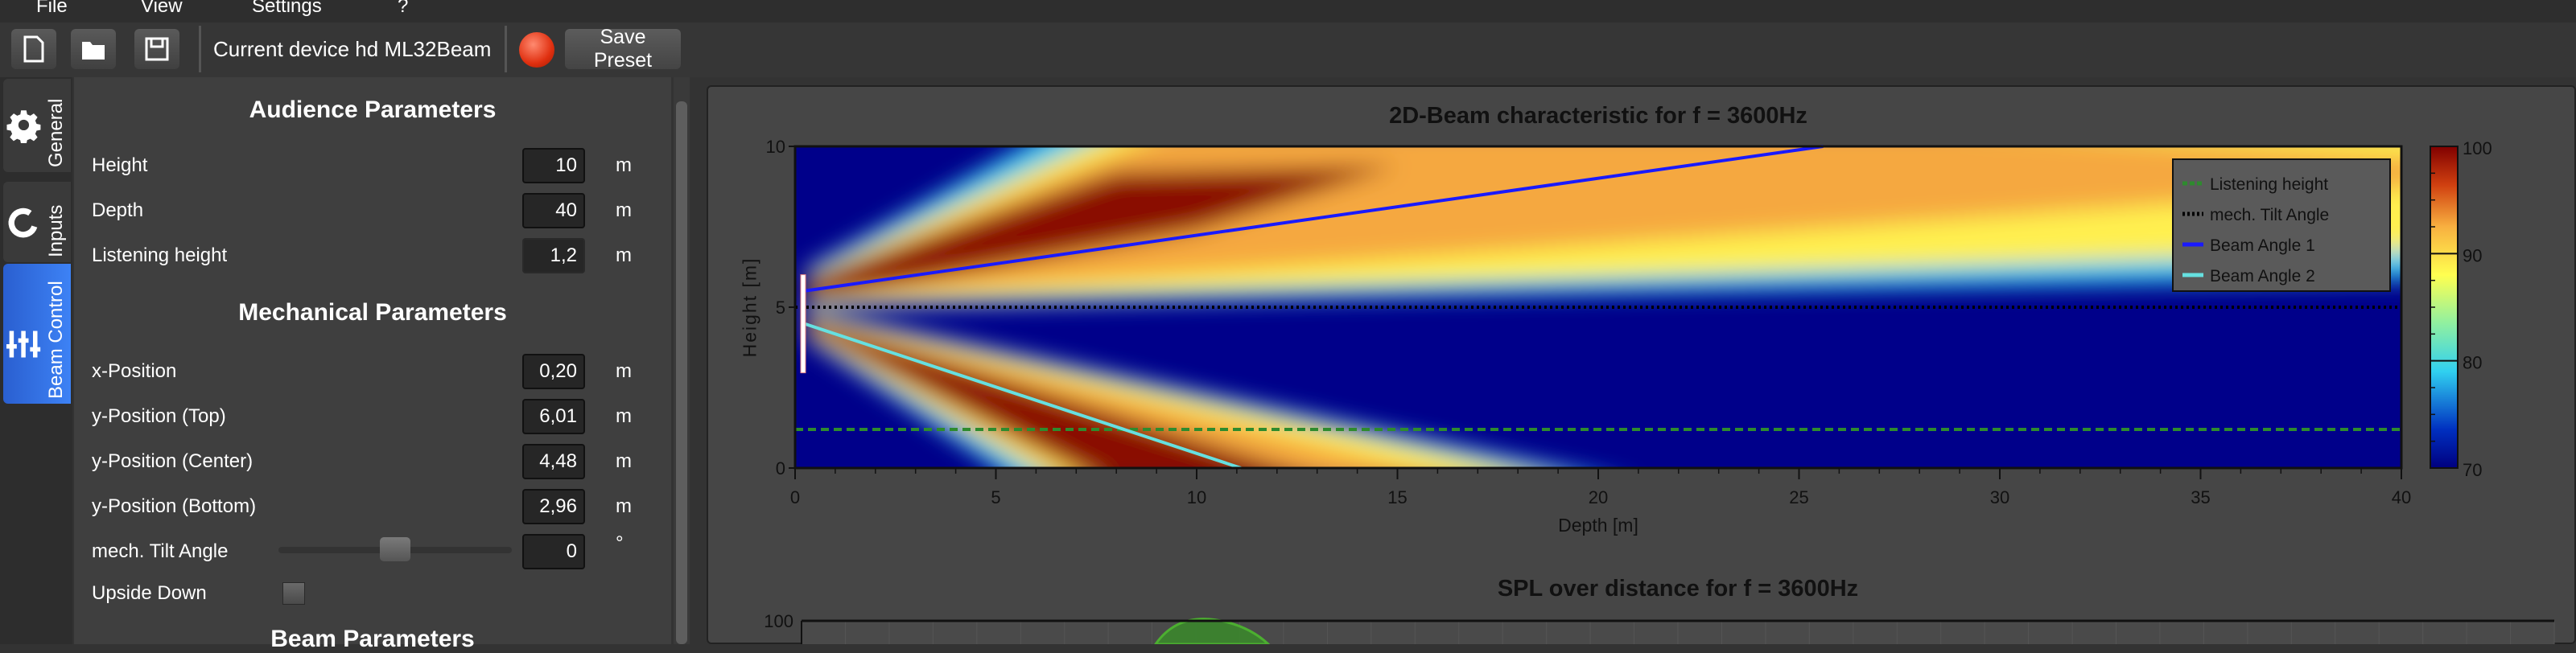  Describe the element at coordinates (2477, 148) in the screenshot. I see `colorbar-tick-label: 100` at that location.